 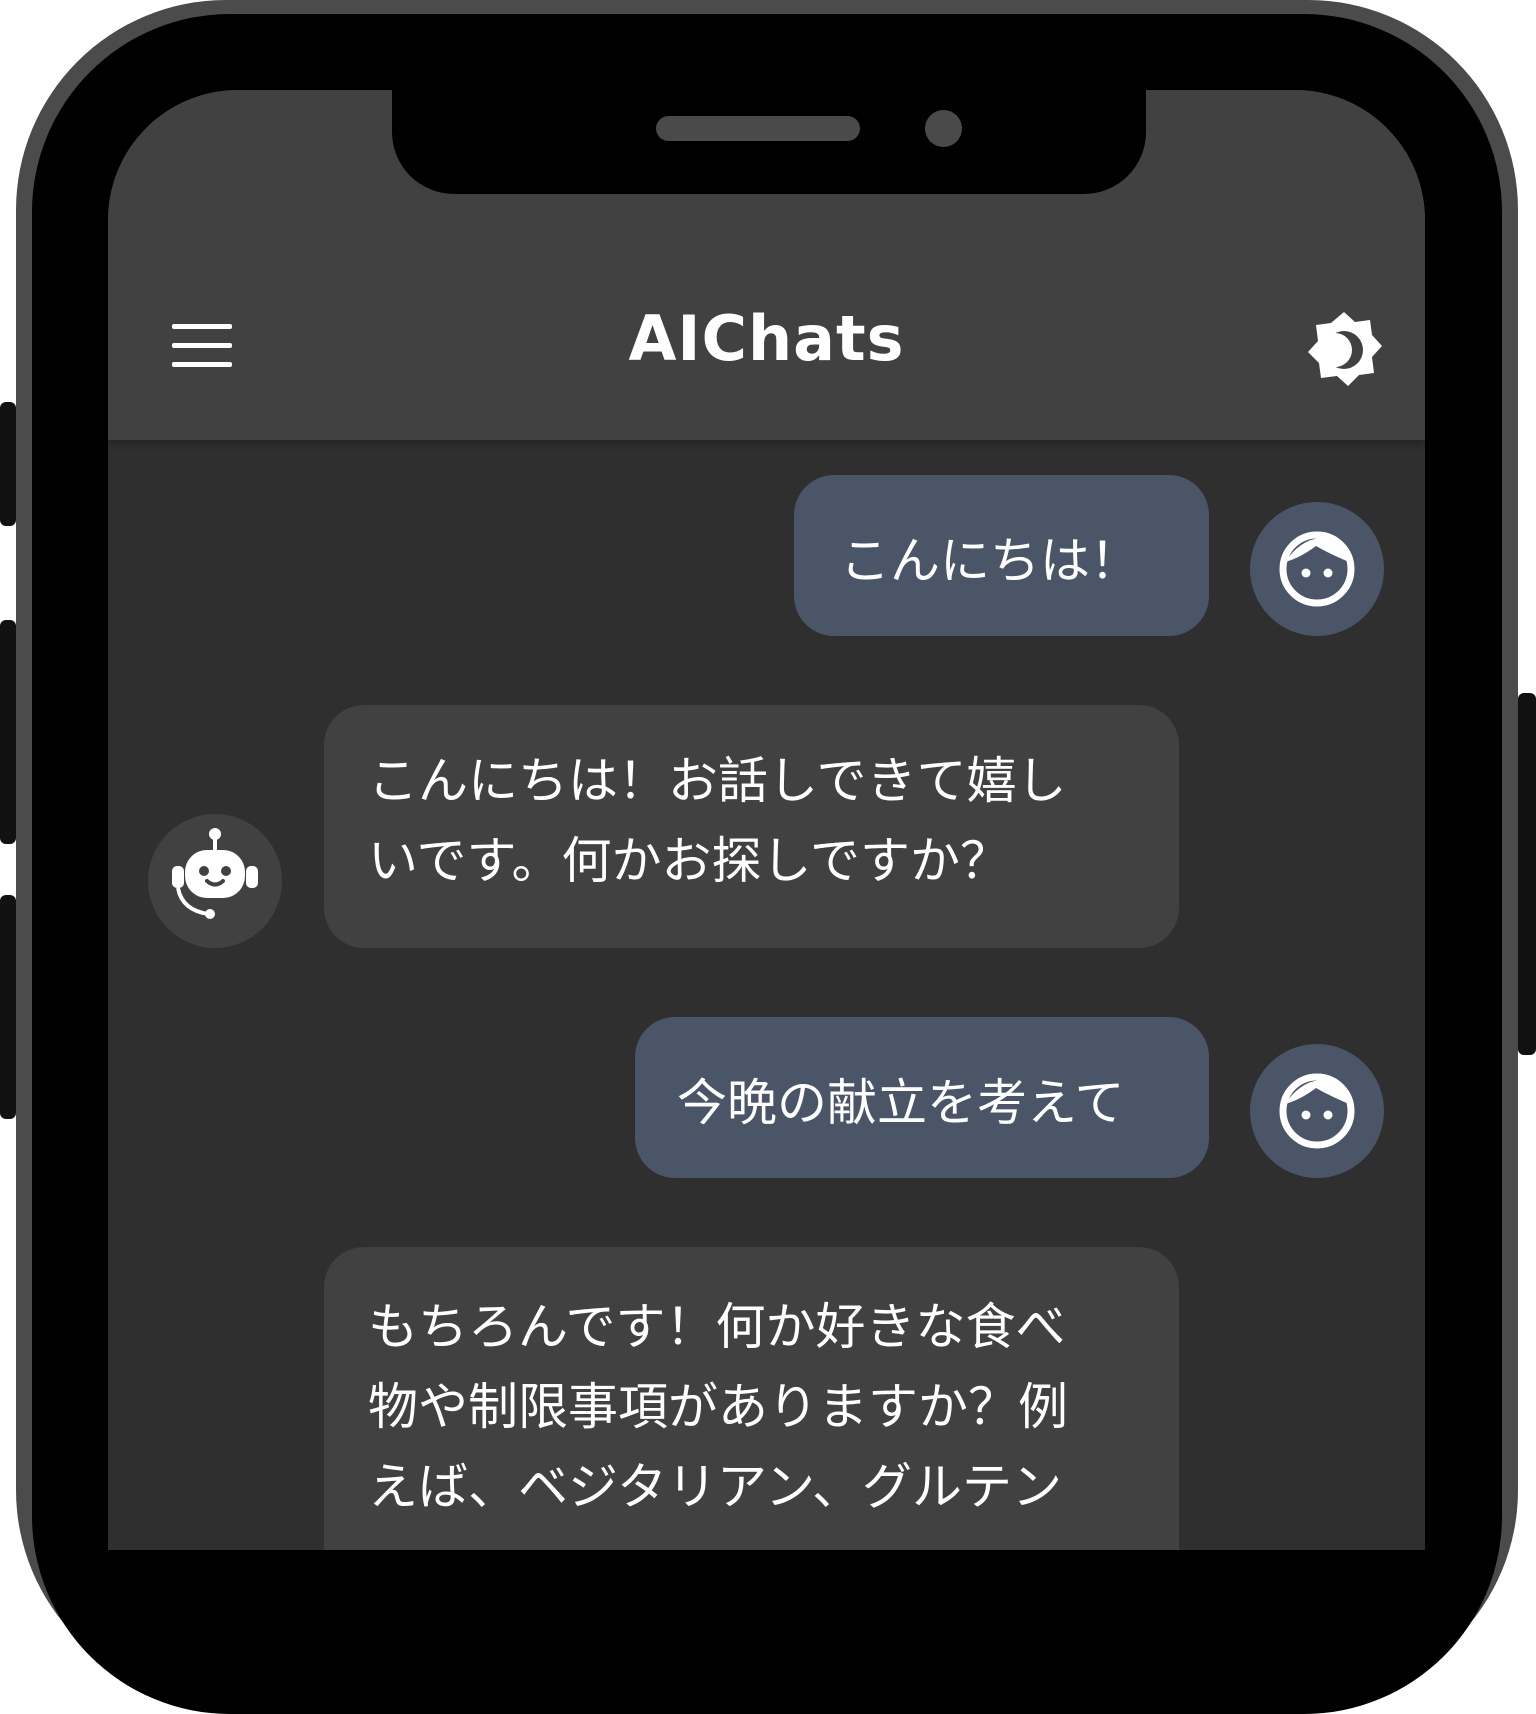 I want to click on phone-notch, so click(x=769, y=141).